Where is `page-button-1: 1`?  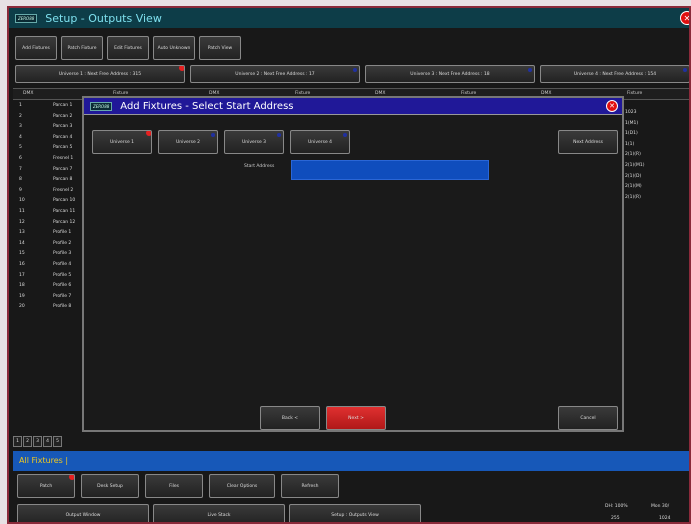
page-button-1: 1 is located at coordinates (17, 441).